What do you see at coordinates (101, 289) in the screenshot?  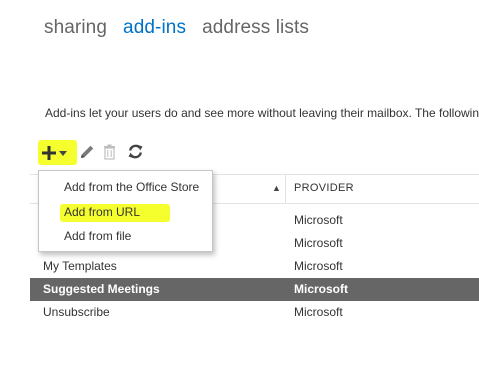 I see `row-name: Suggested Meetings` at bounding box center [101, 289].